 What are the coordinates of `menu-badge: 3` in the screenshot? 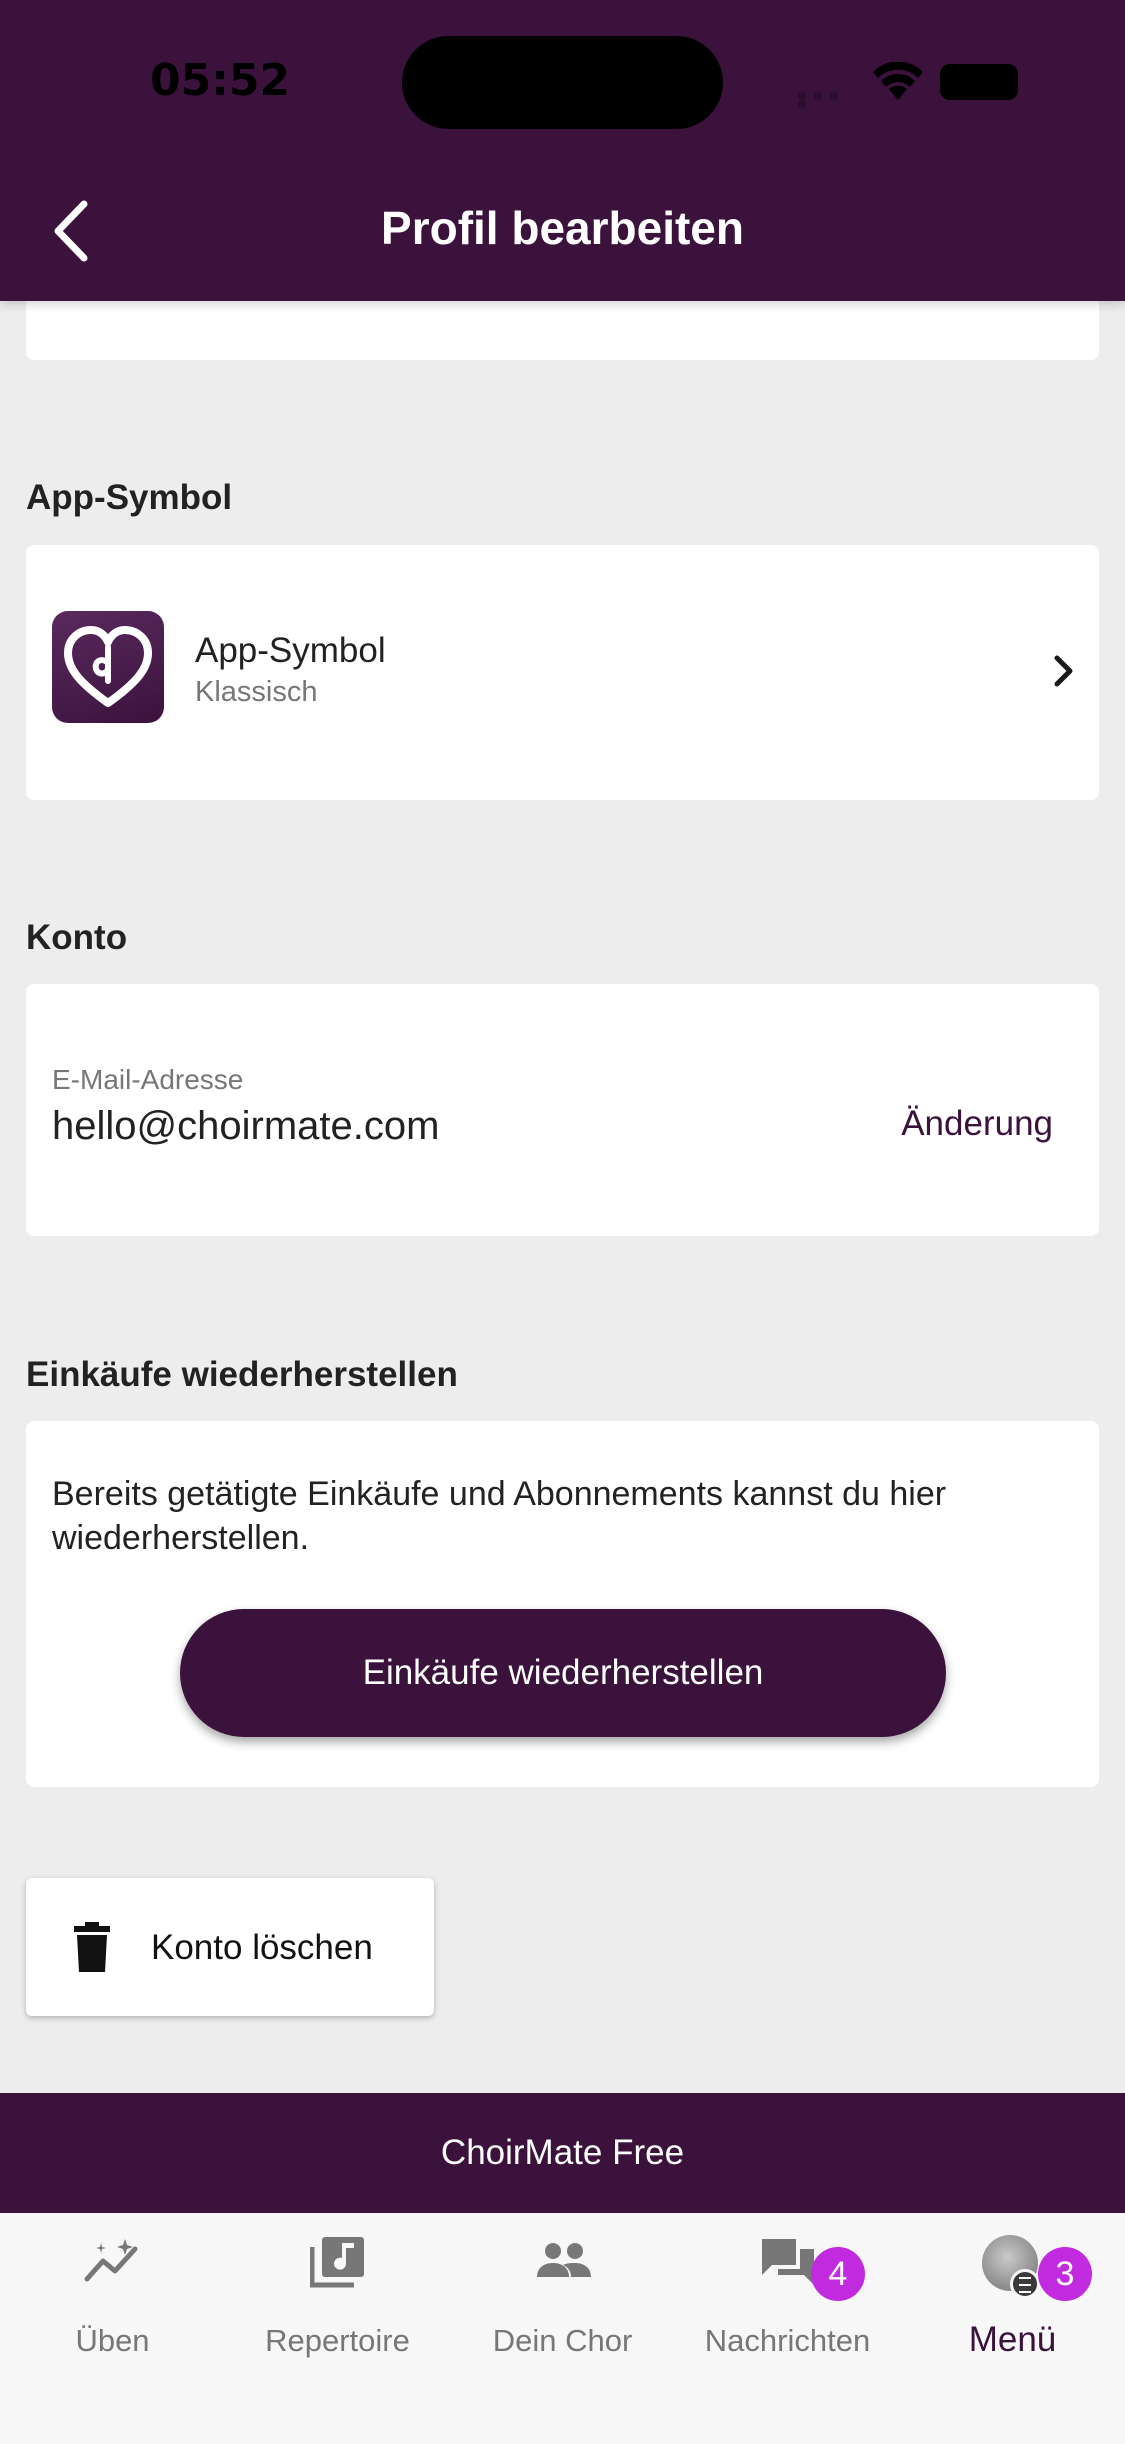 It's located at (1065, 2274).